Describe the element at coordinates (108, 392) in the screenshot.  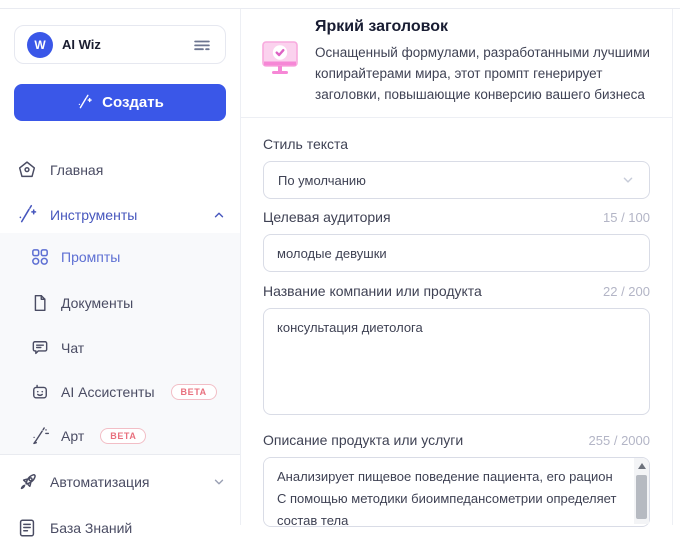
I see `sidebar-item-label: AI Ассистенты` at that location.